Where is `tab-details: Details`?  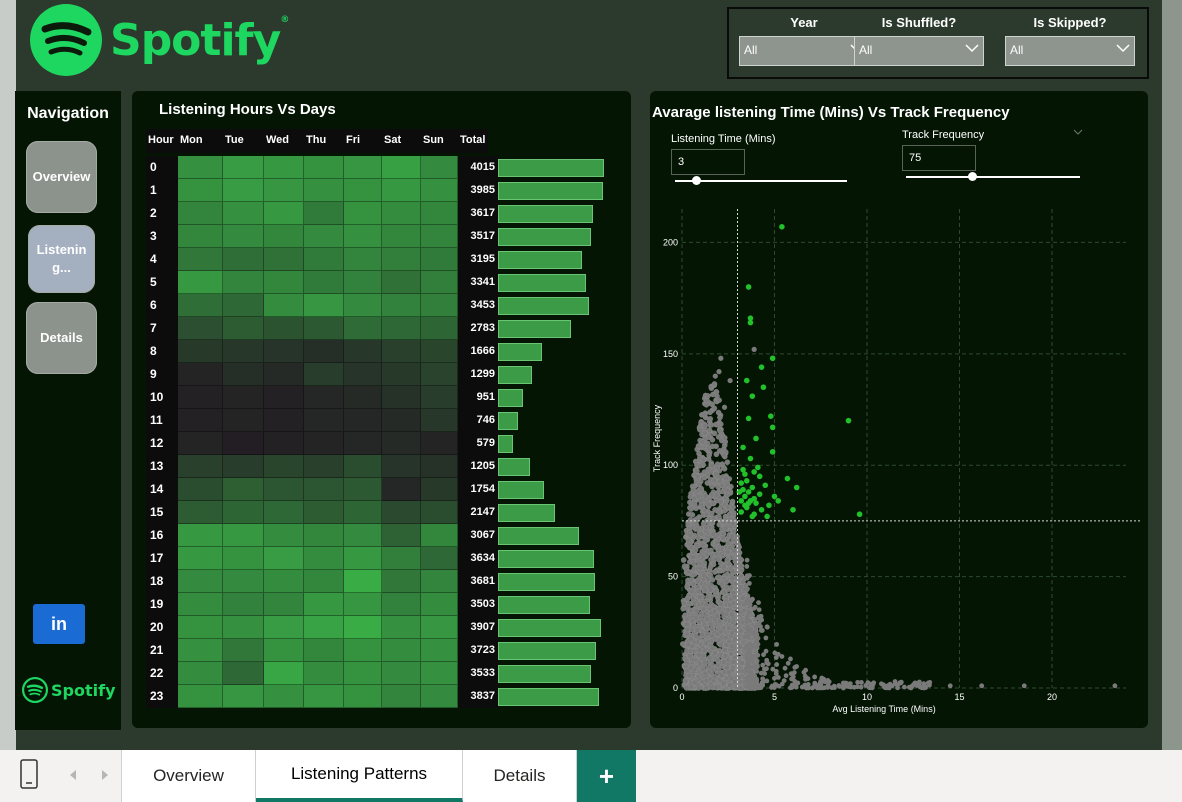
tab-details: Details is located at coordinates (520, 776).